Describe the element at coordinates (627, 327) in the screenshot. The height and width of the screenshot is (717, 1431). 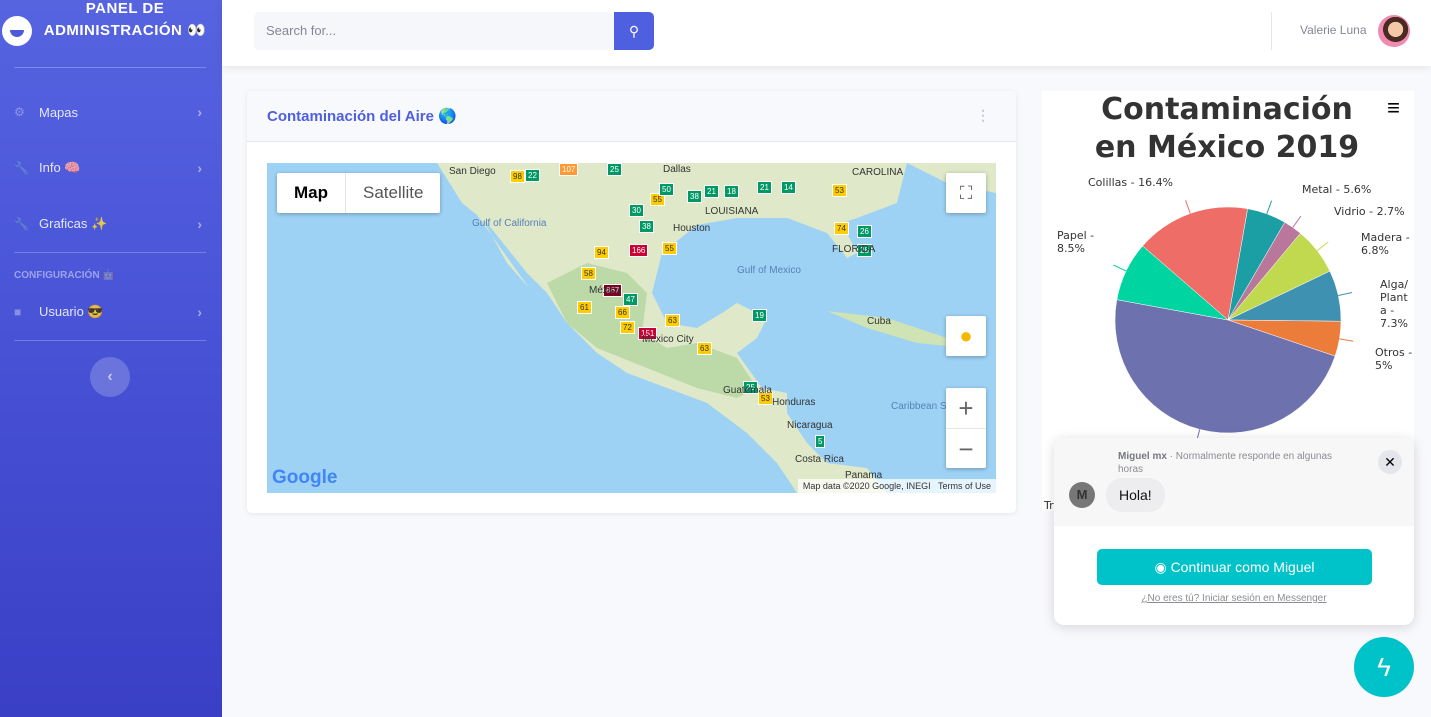
I see `aqi-marker: 72` at that location.